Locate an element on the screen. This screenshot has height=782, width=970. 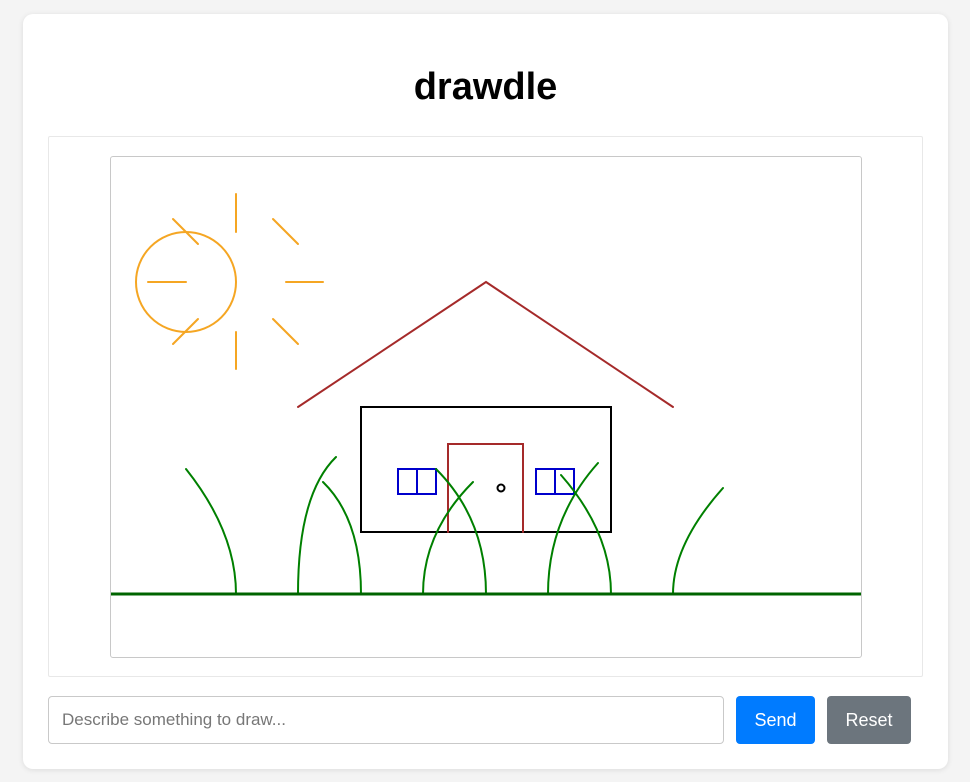
reset-button: Reset is located at coordinates (869, 720).